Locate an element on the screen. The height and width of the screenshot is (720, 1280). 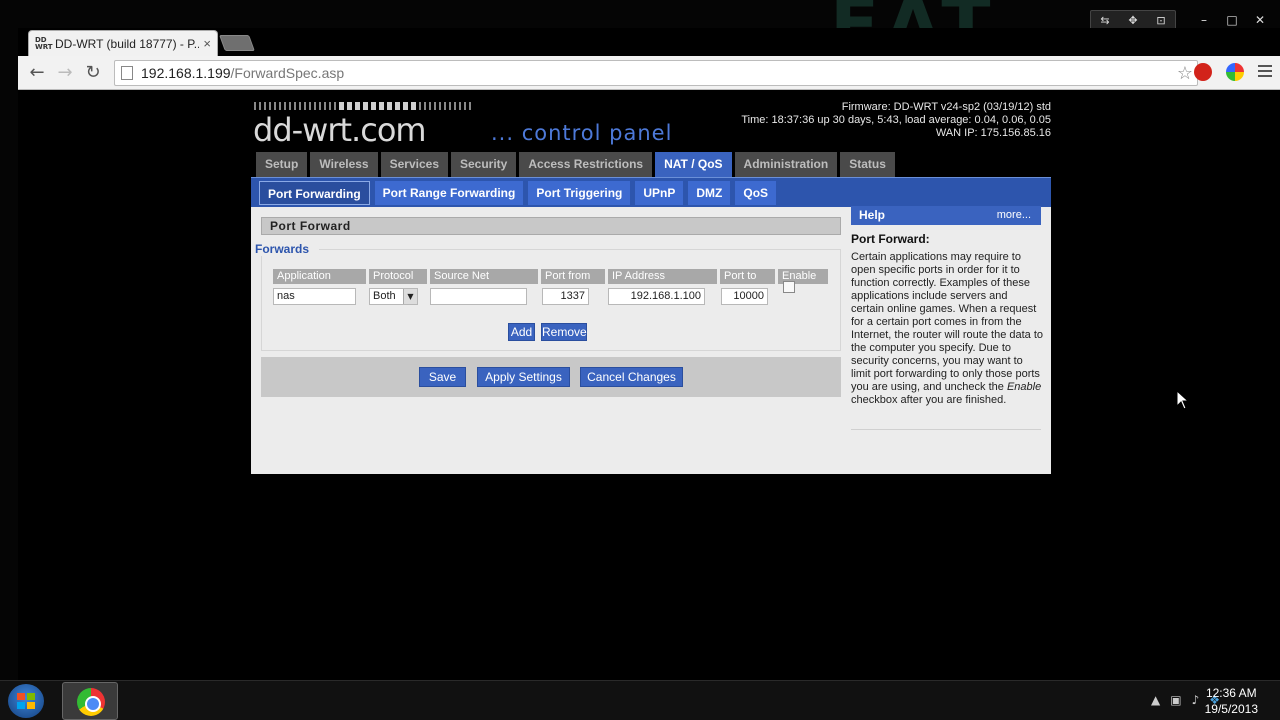
wan-ip-info: WAN IP: 175.156.85.16 is located at coordinates (993, 133).